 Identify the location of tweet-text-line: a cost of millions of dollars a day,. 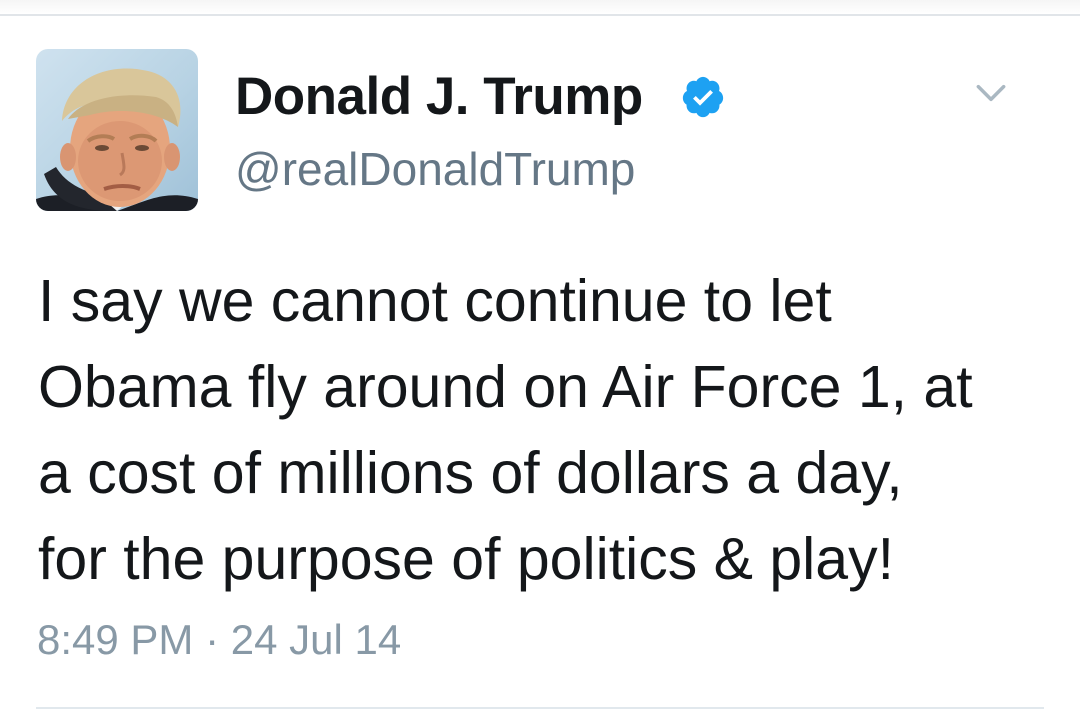
(470, 473).